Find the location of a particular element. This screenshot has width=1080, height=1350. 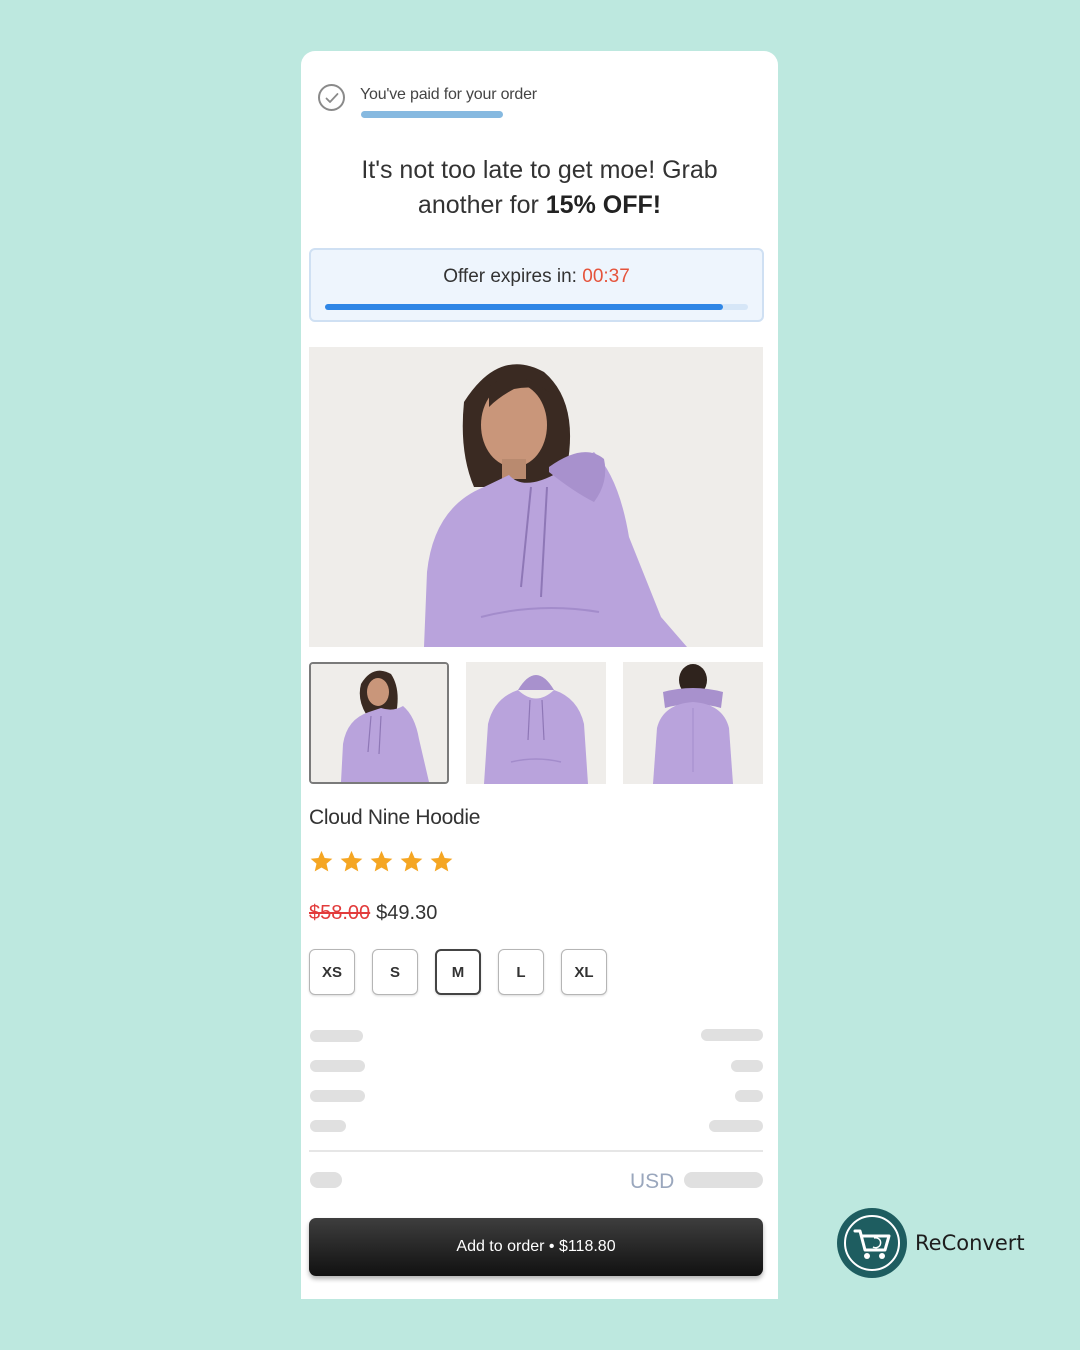

size-option-m: M is located at coordinates (458, 972).